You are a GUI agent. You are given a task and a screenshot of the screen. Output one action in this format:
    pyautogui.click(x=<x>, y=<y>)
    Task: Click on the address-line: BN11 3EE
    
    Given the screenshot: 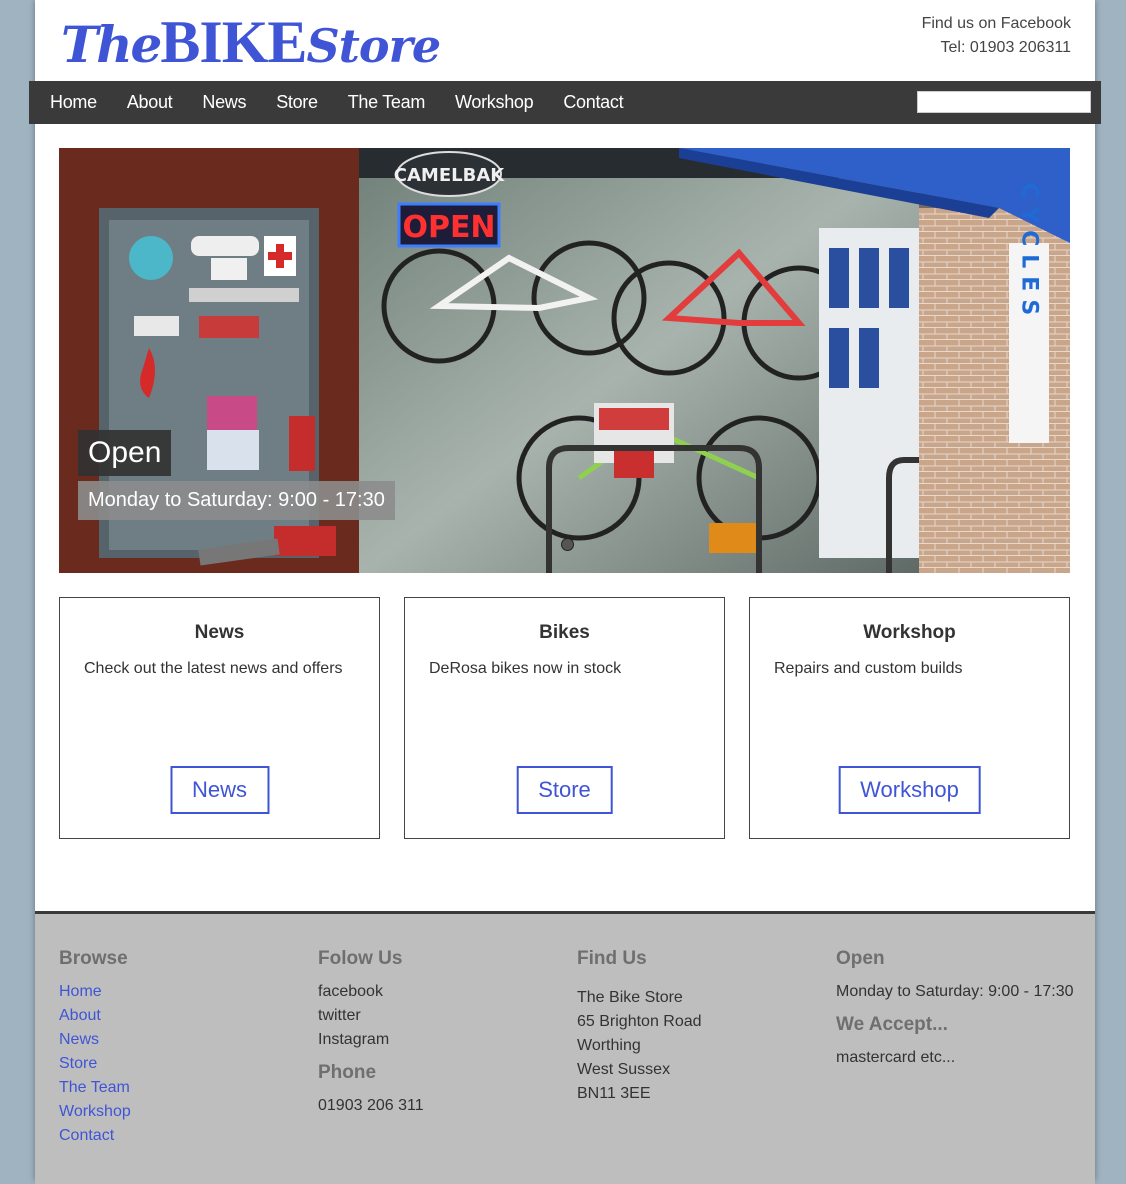 What is the action you would take?
    pyautogui.click(x=614, y=1093)
    